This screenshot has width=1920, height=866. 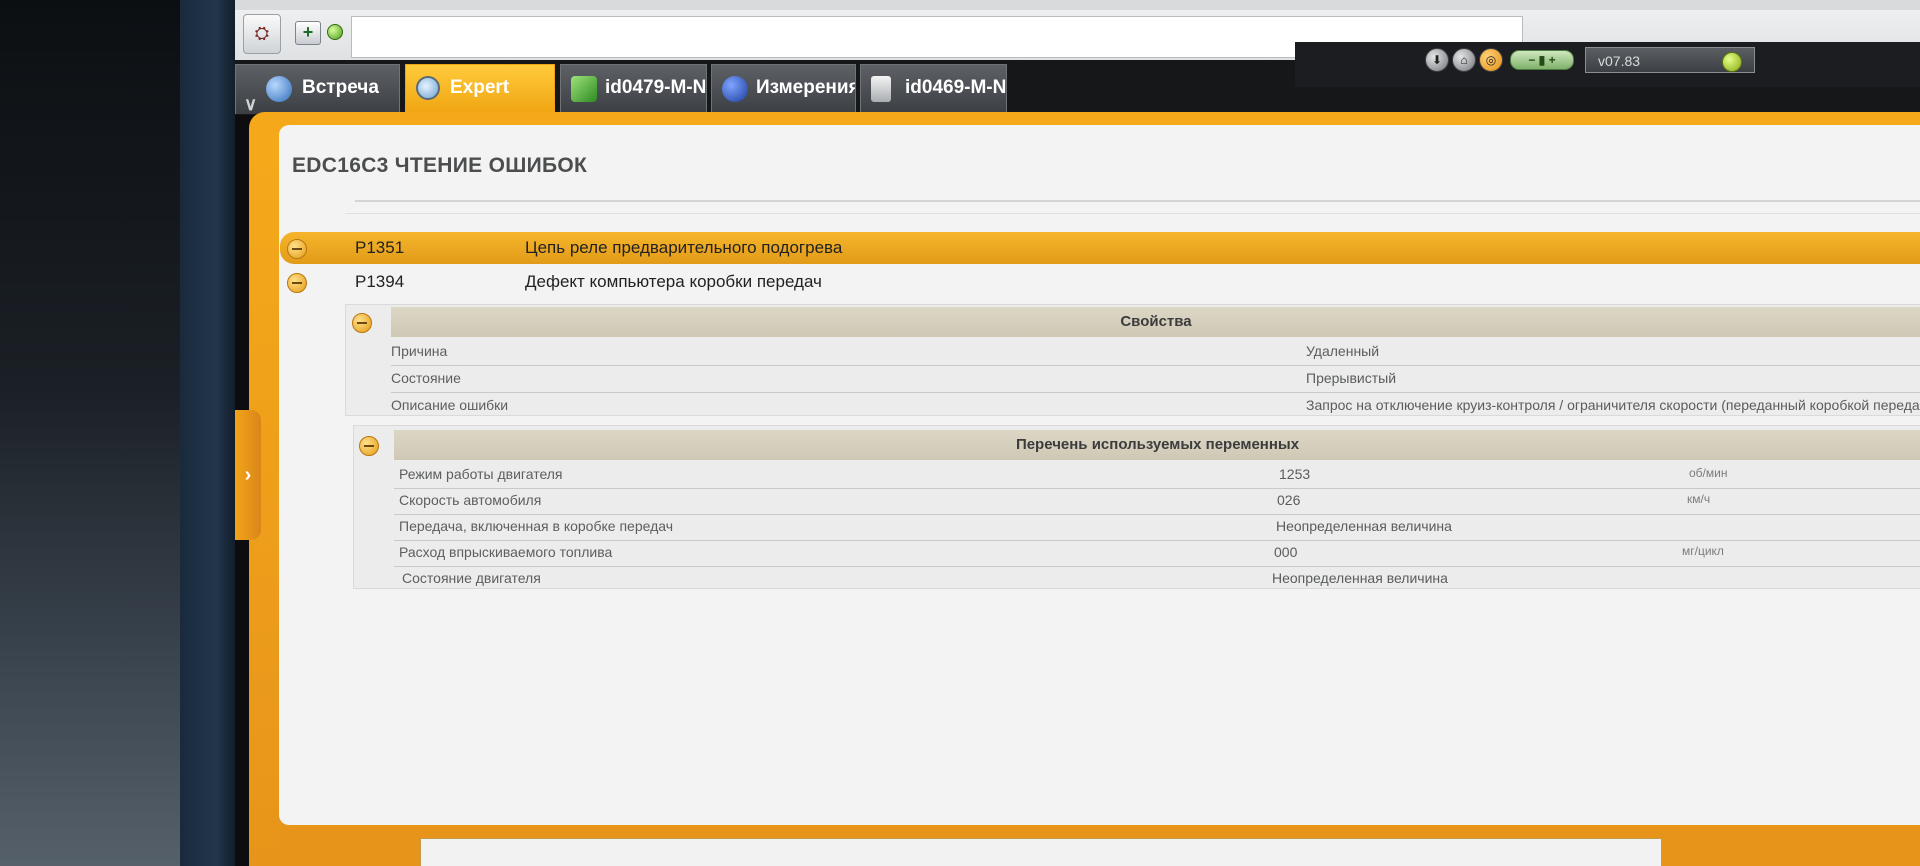 I want to click on document-icon, so click(x=881, y=89).